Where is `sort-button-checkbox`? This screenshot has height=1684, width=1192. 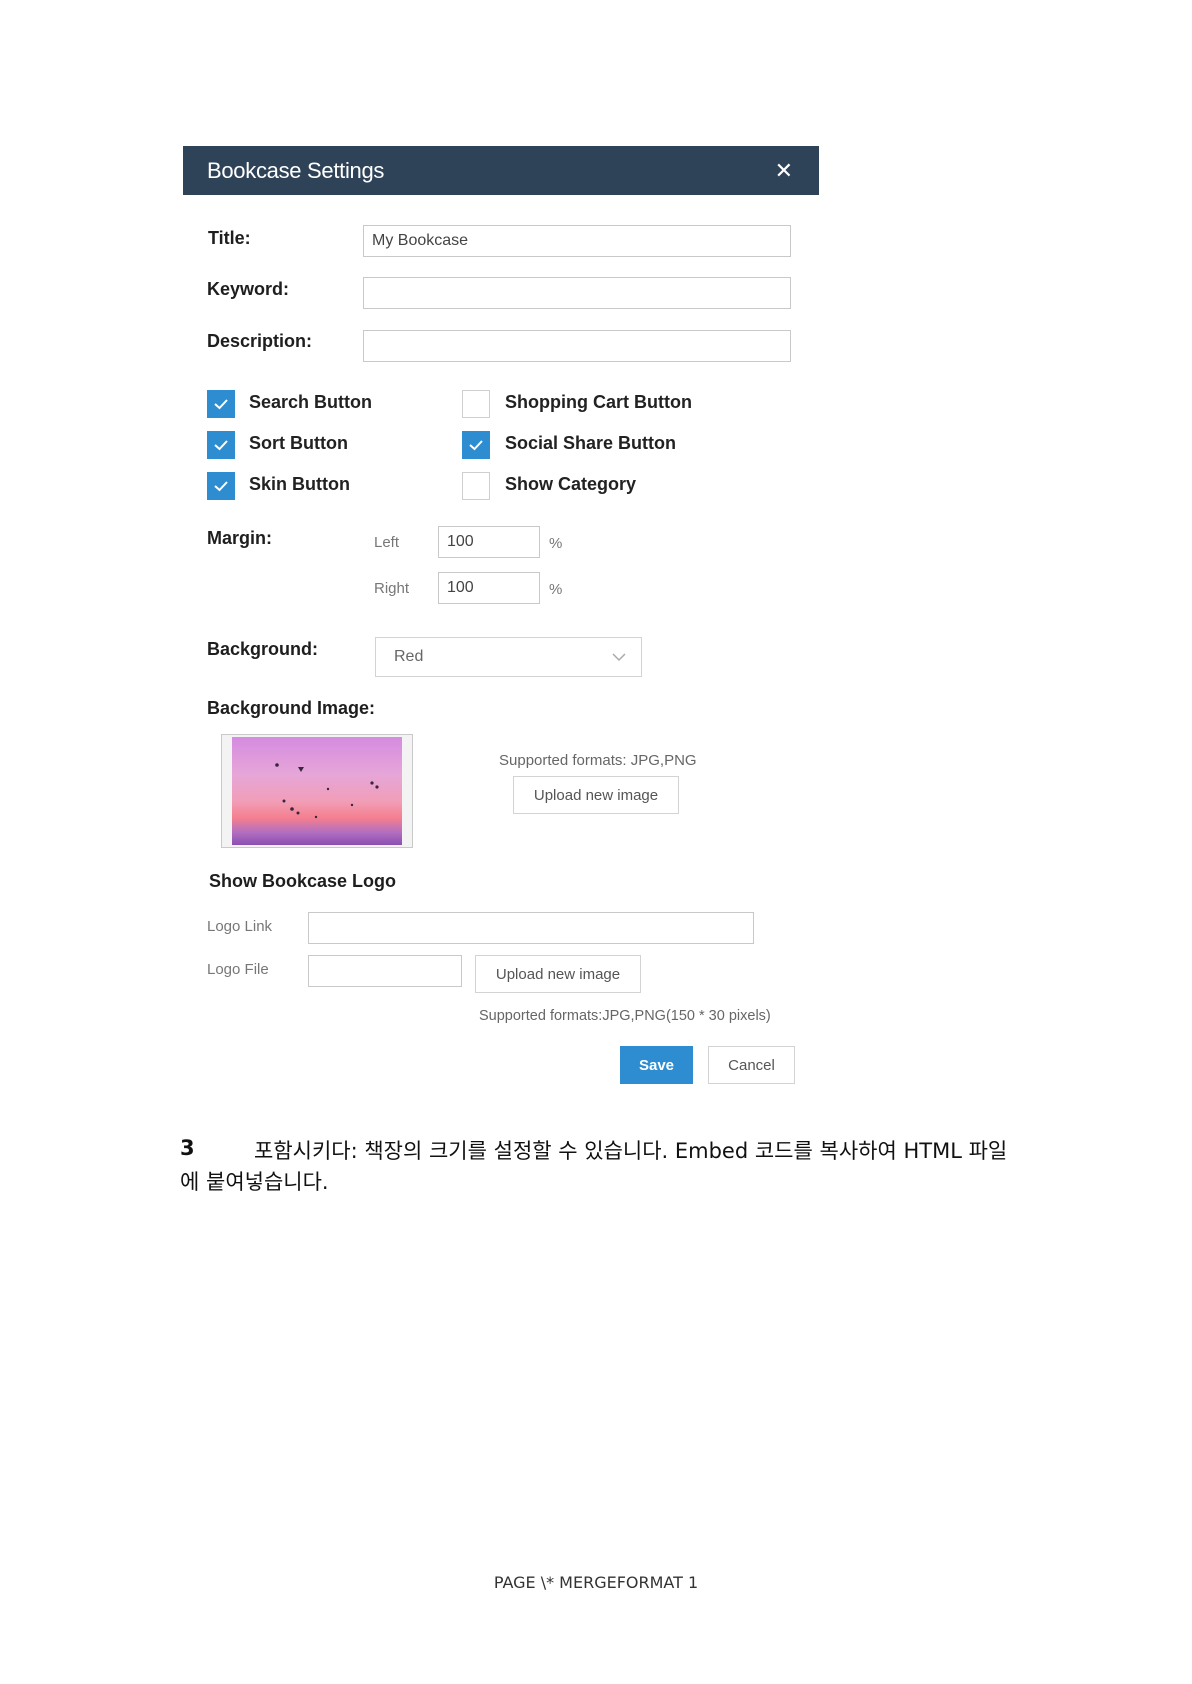 sort-button-checkbox is located at coordinates (221, 445).